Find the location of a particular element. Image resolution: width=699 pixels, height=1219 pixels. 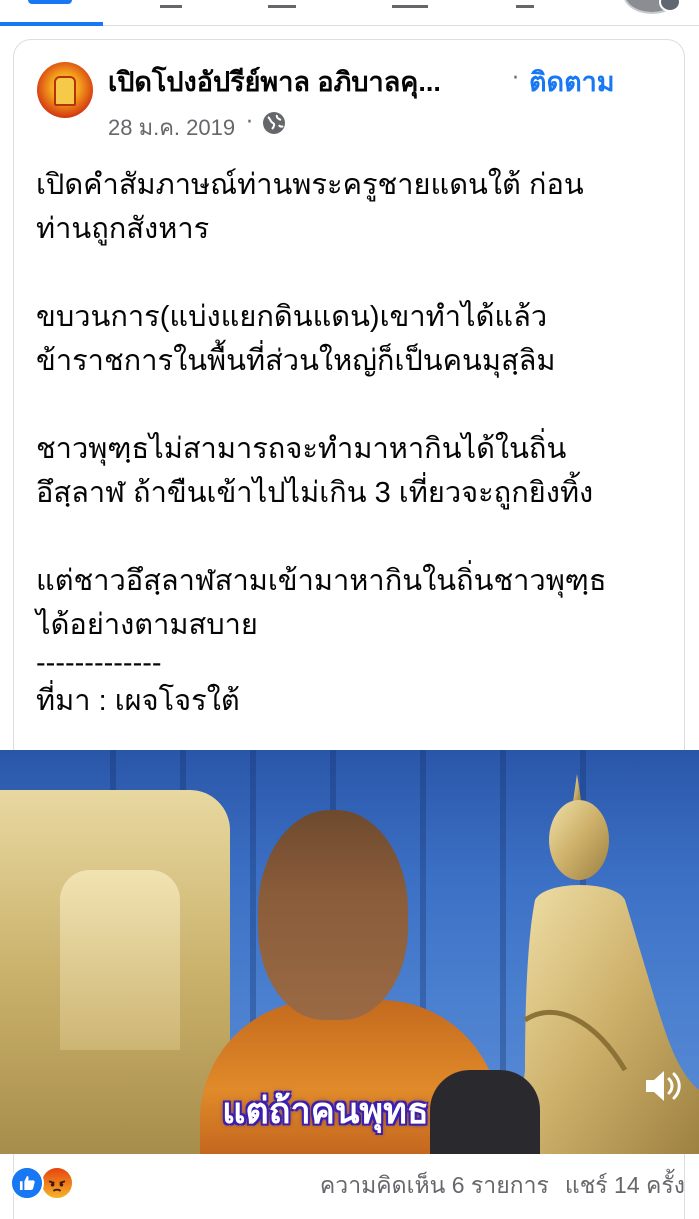

source-line: ที่มา : เผจโจรใต้ is located at coordinates (138, 701).